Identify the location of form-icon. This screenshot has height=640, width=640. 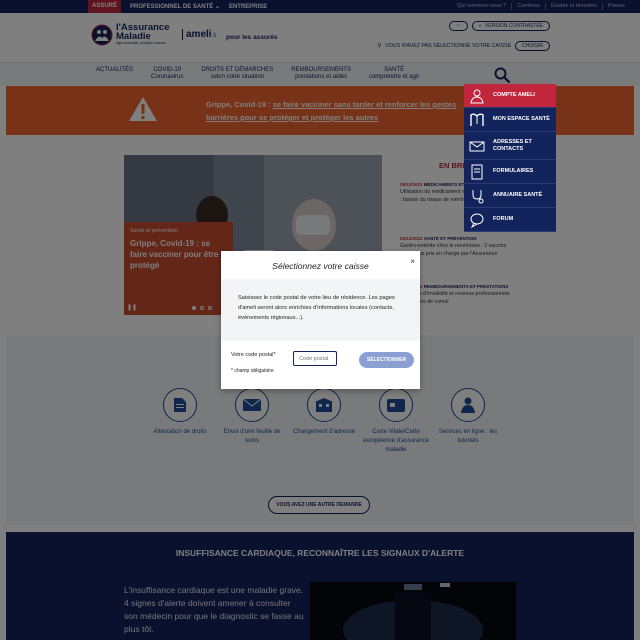
(477, 171).